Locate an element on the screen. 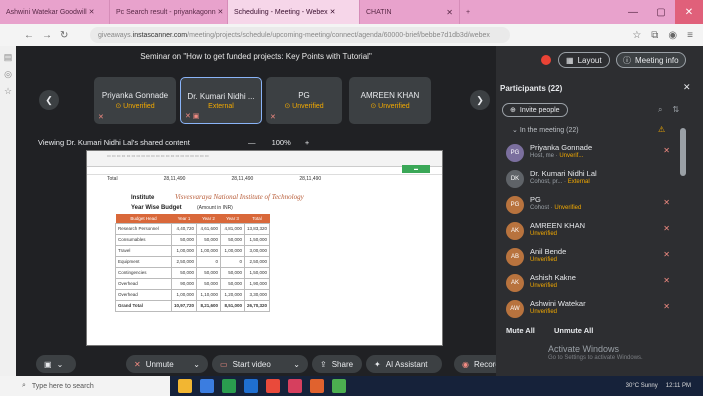  browser-tab-active: Scheduling - Meeting - Webex ✕ is located at coordinates (294, 12).